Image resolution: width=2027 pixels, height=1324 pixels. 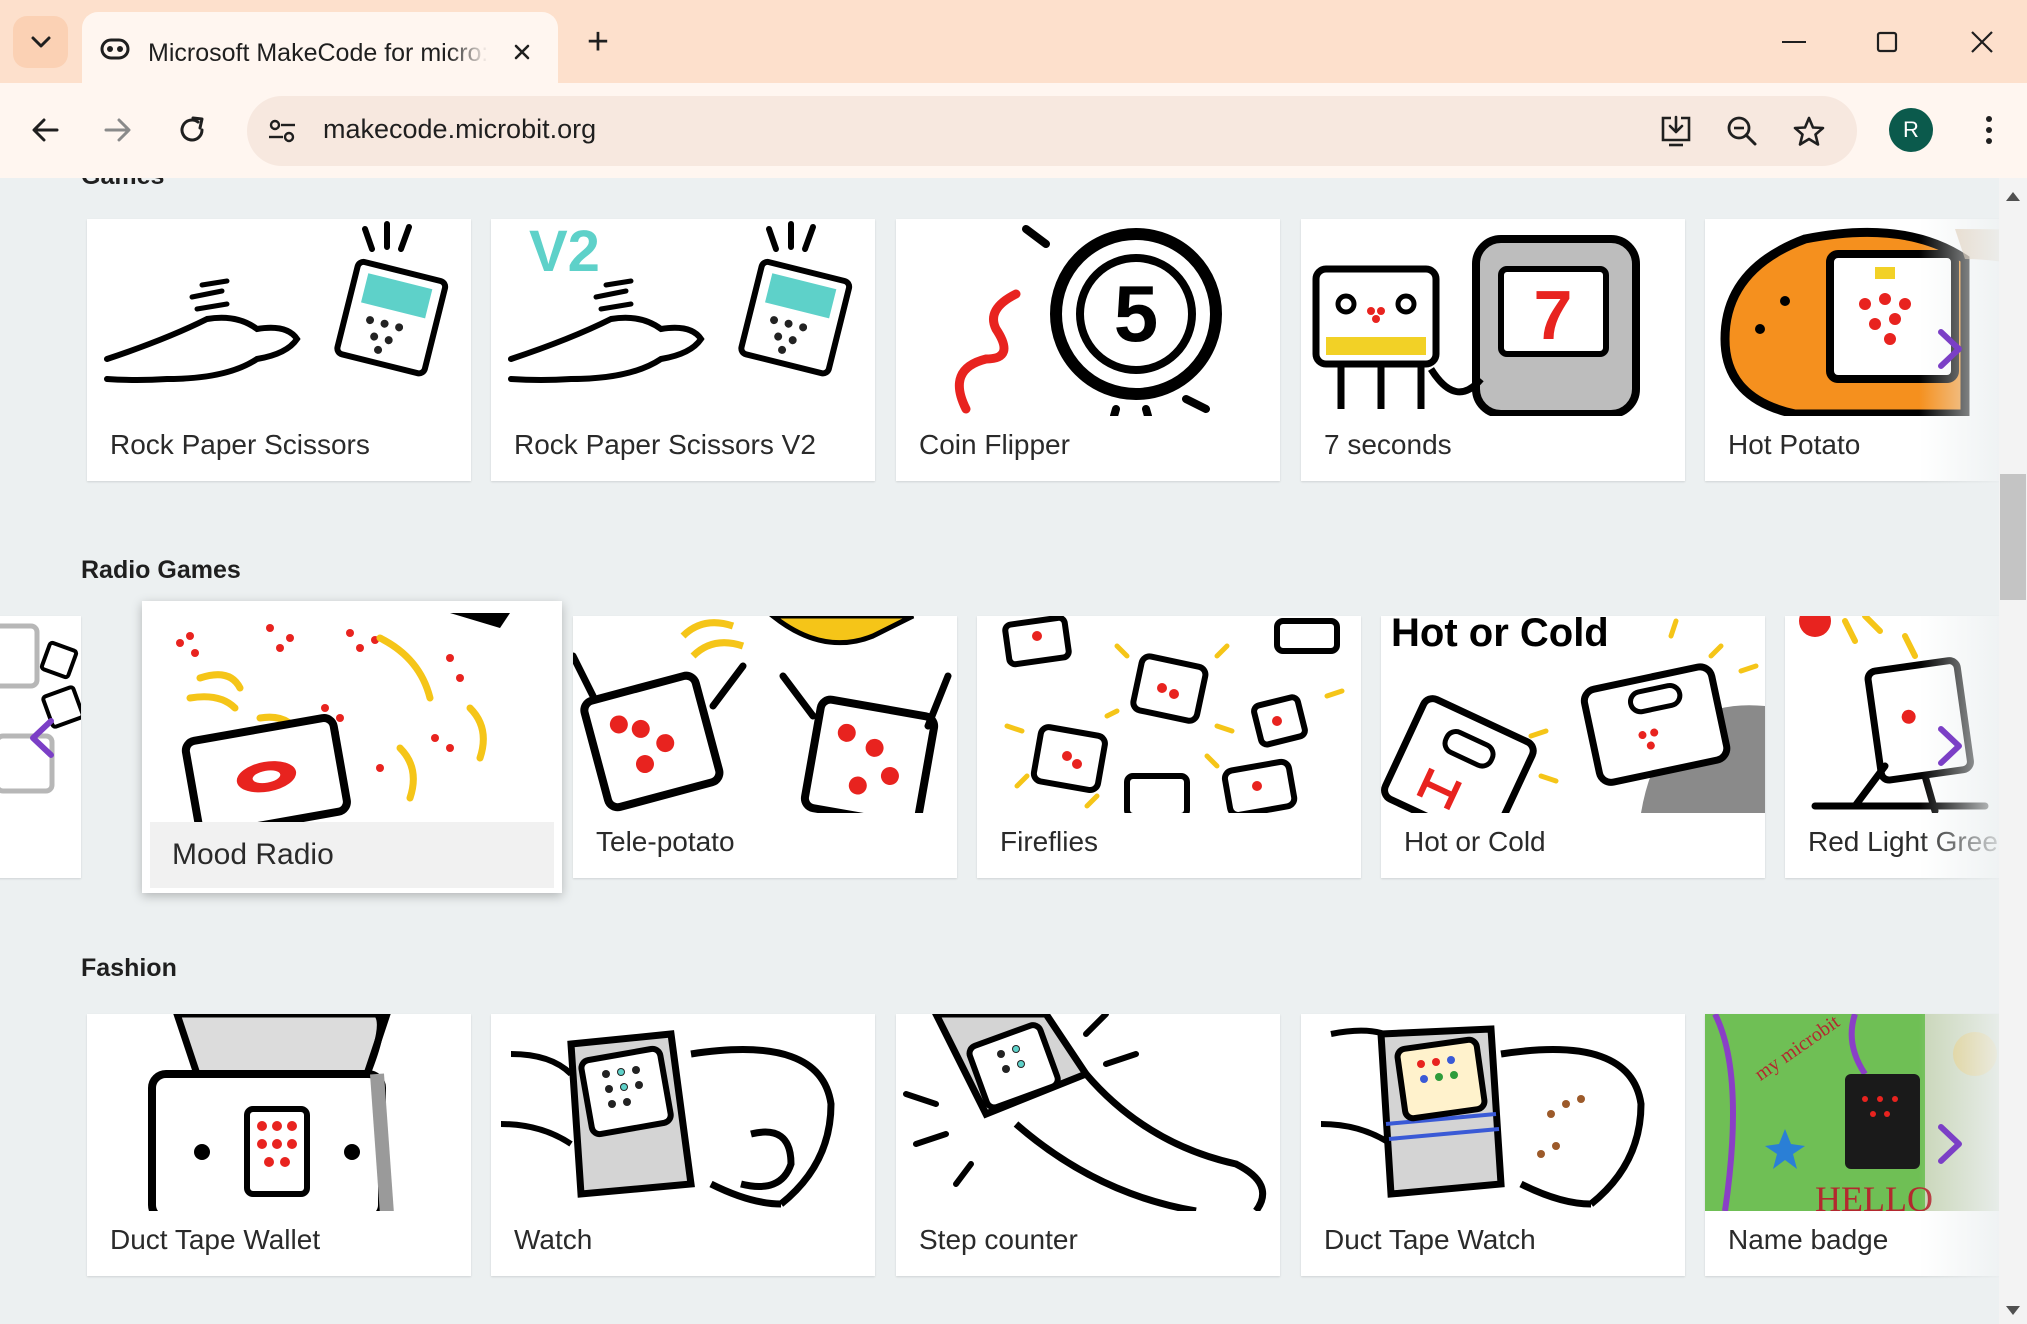 I want to click on card-label: Hot Potato, so click(x=1794, y=444).